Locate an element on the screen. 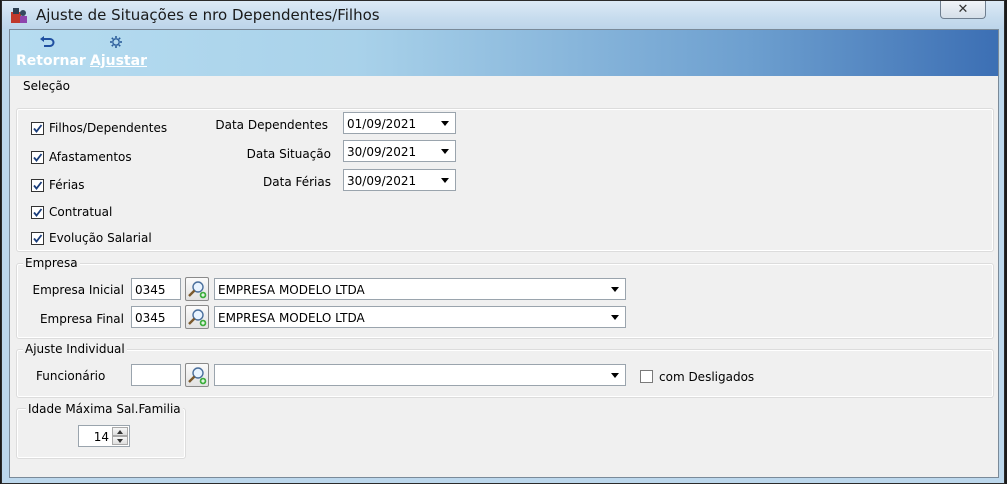  afastamentos-label: Afastamentos is located at coordinates (90, 157).